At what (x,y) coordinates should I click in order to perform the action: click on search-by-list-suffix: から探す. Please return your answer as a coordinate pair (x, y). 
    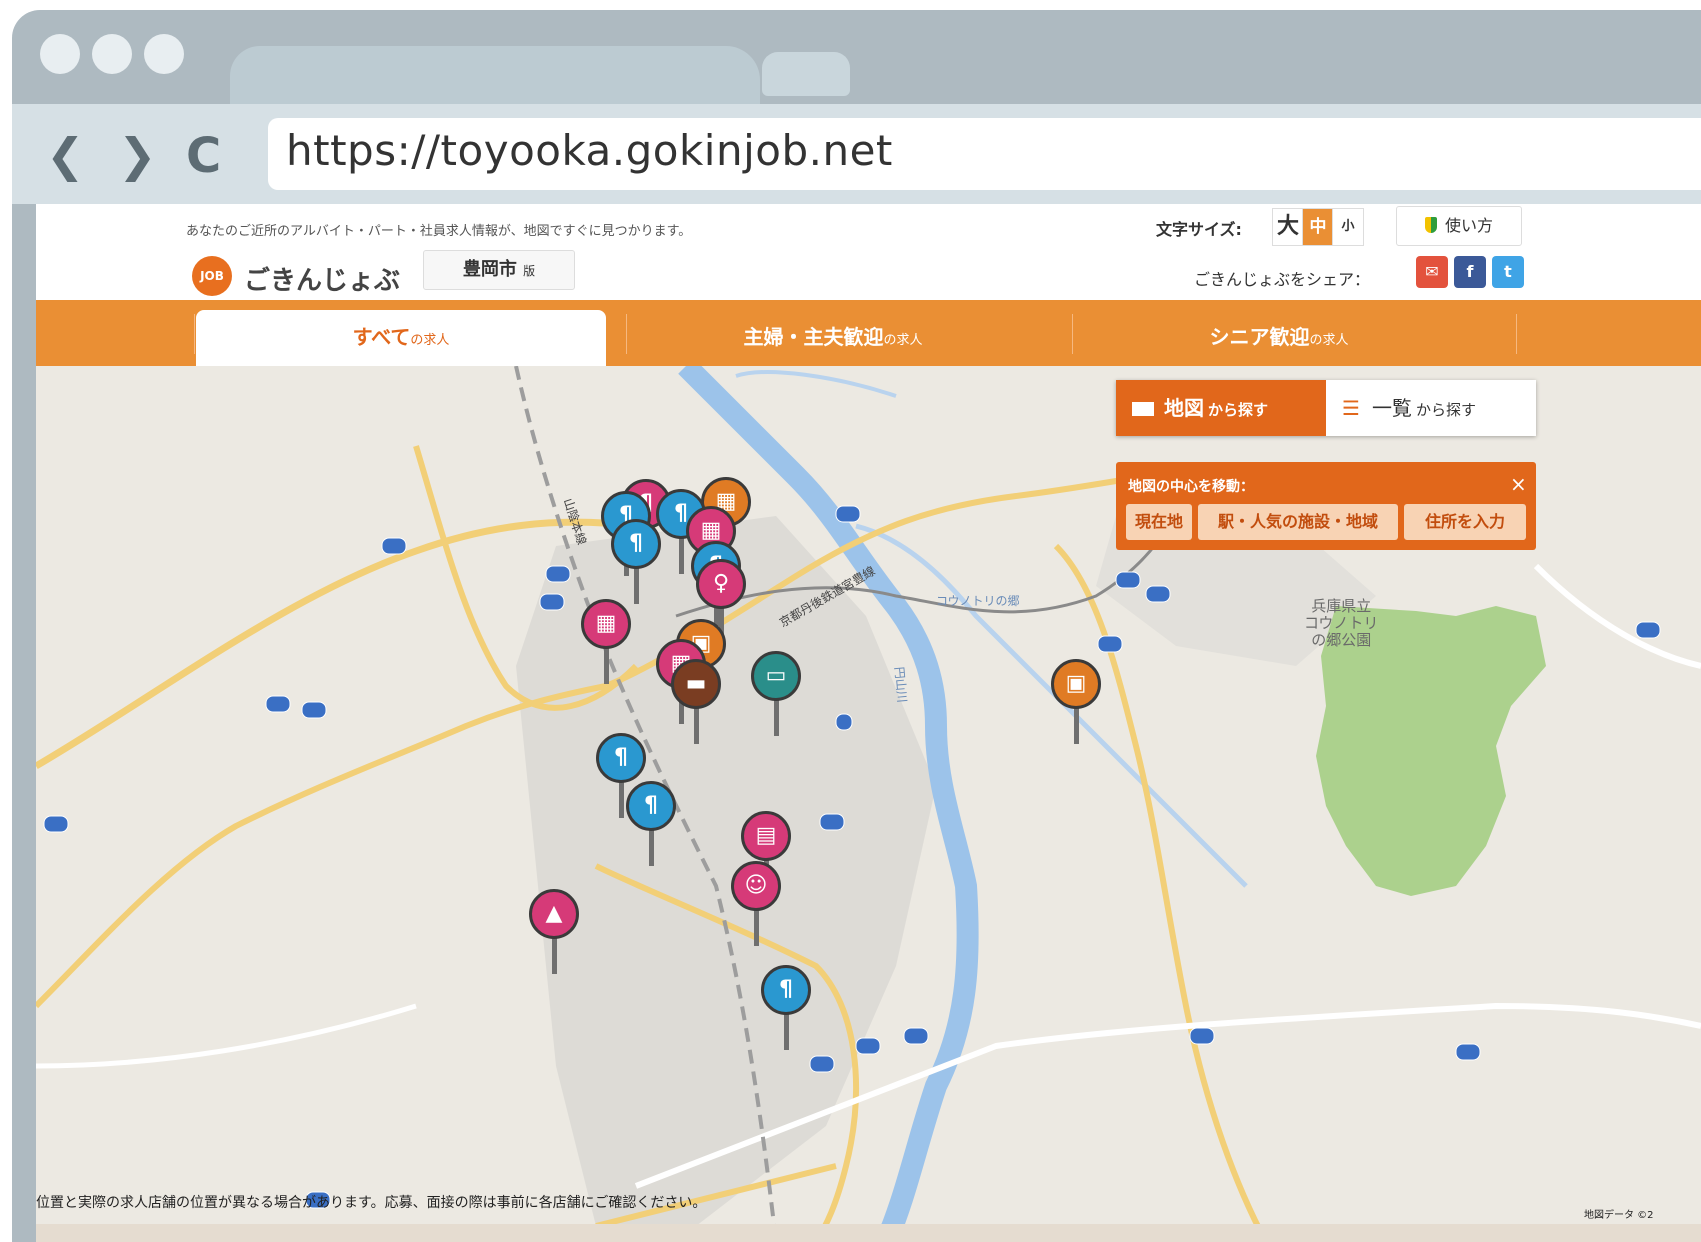
    Looking at the image, I should click on (1445, 410).